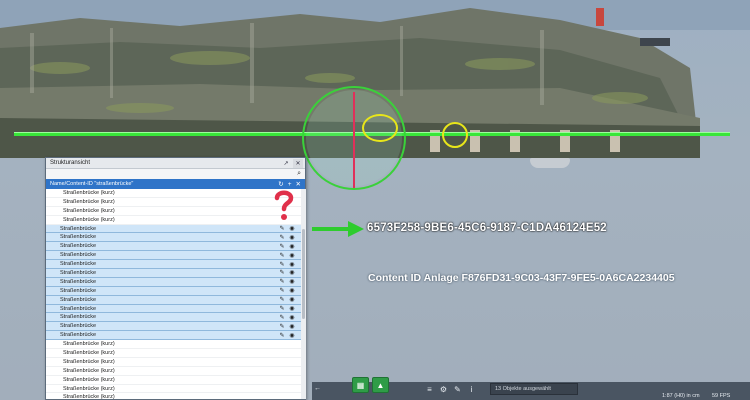  What do you see at coordinates (284, 205) in the screenshot?
I see `question-mark-icon` at bounding box center [284, 205].